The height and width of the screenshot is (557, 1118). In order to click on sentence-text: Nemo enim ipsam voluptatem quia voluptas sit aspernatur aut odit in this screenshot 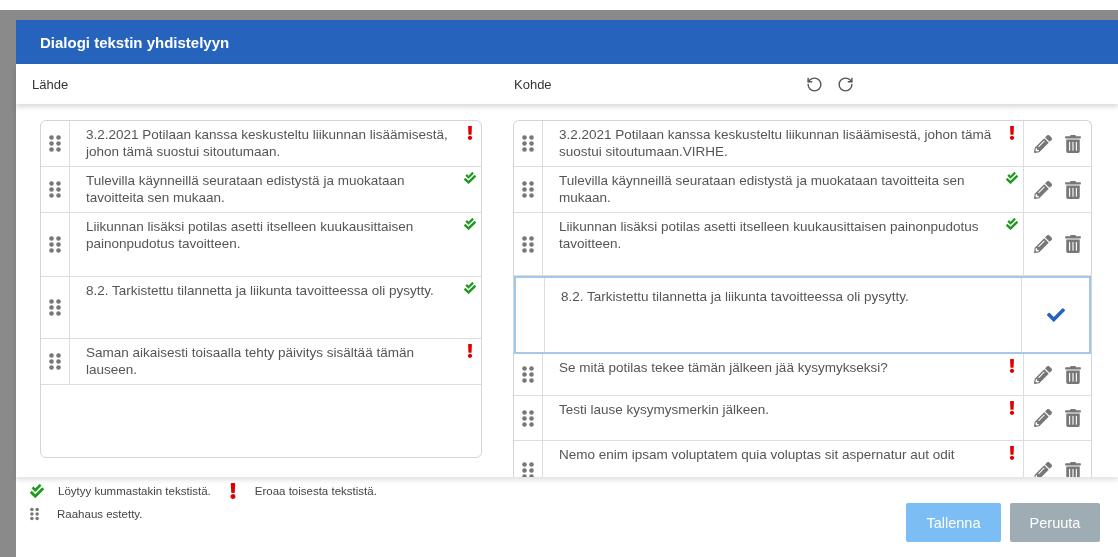, I will do `click(757, 455)`.